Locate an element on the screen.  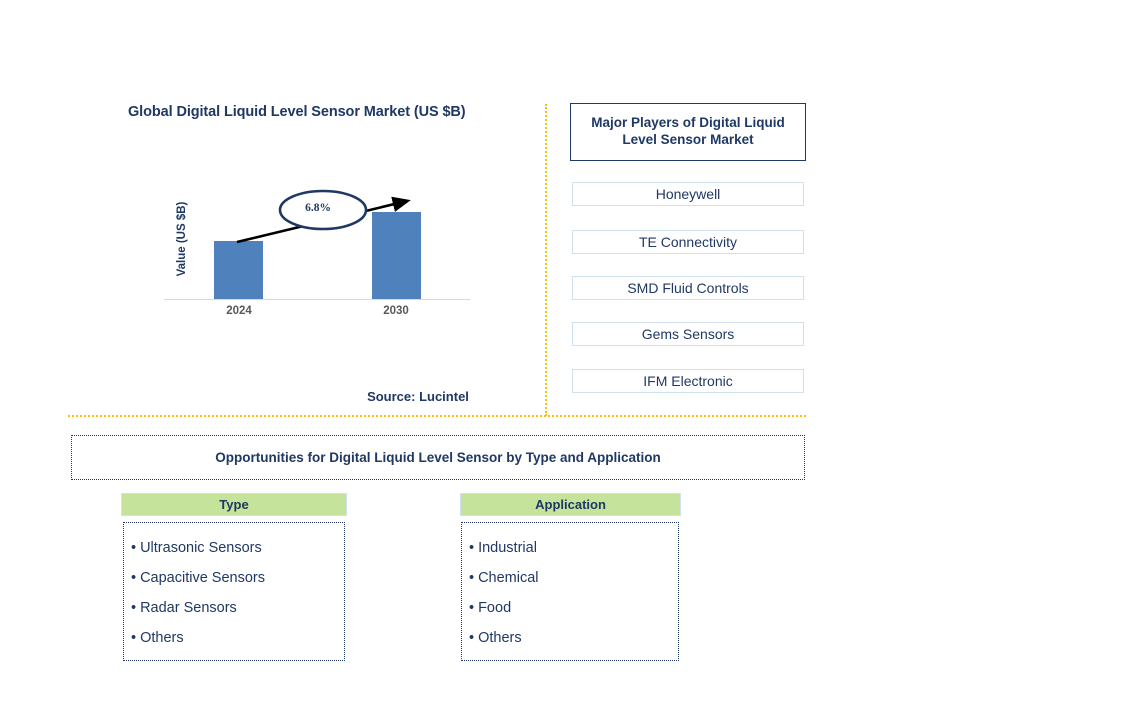
segment-header-application: Application is located at coordinates (570, 504).